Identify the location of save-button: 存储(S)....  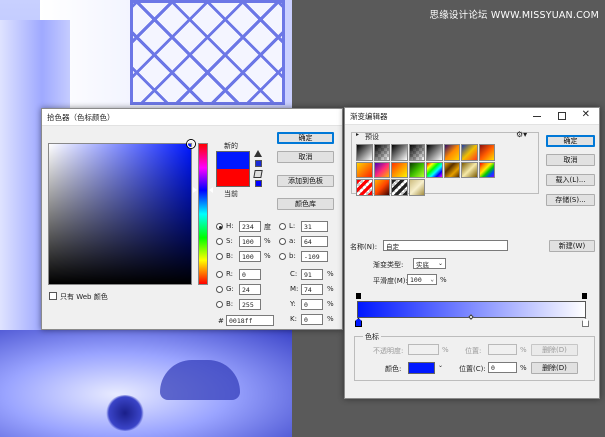
(570, 200).